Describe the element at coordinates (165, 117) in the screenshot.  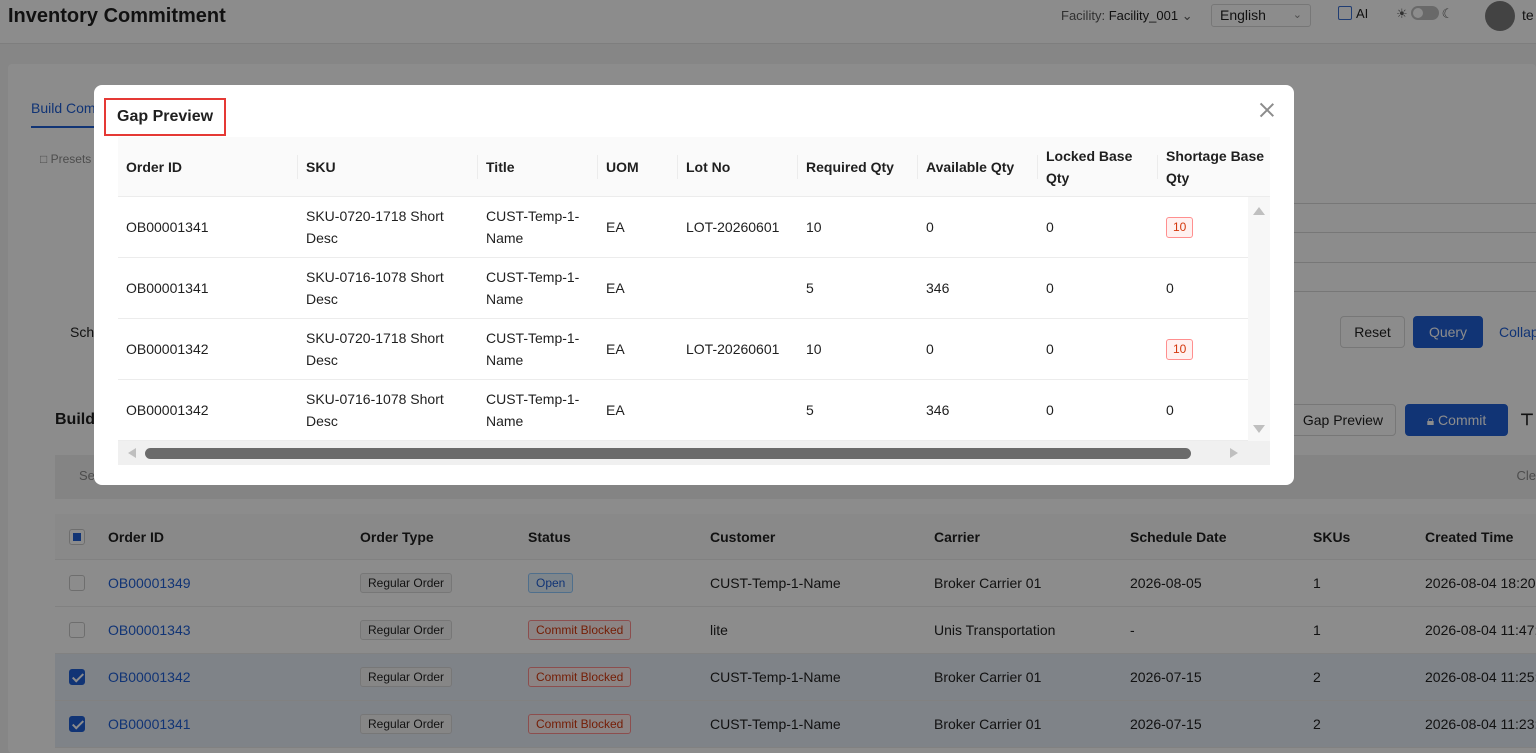
I see `modal-title: Gap Preview` at that location.